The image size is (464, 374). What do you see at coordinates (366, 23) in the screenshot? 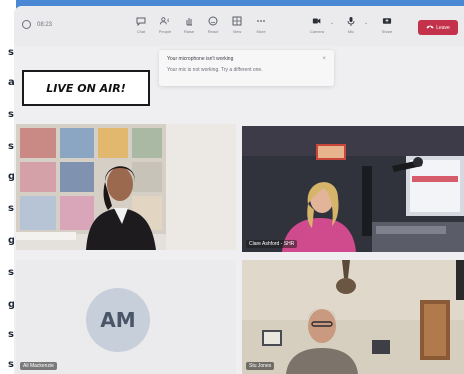
I see `mic-chevron-icon: ⌄` at bounding box center [366, 23].